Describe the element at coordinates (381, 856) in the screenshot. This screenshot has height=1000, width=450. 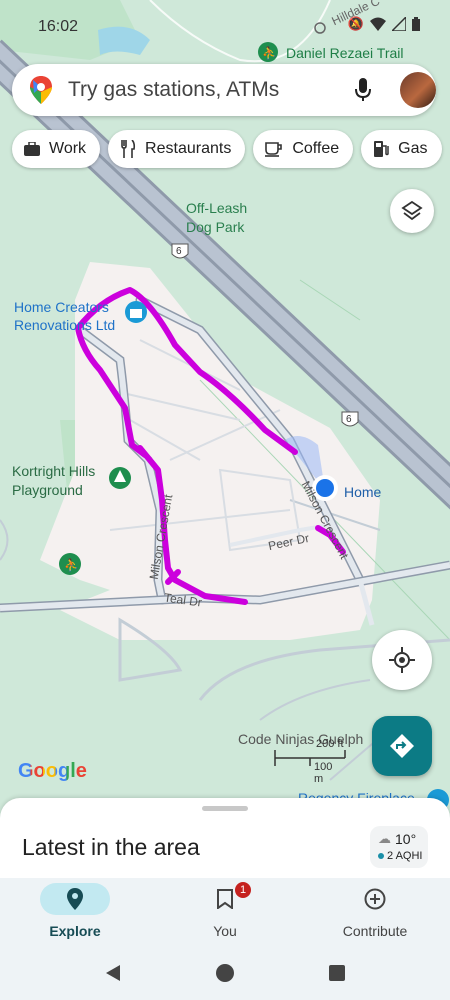
I see `aqi-dot-icon` at that location.